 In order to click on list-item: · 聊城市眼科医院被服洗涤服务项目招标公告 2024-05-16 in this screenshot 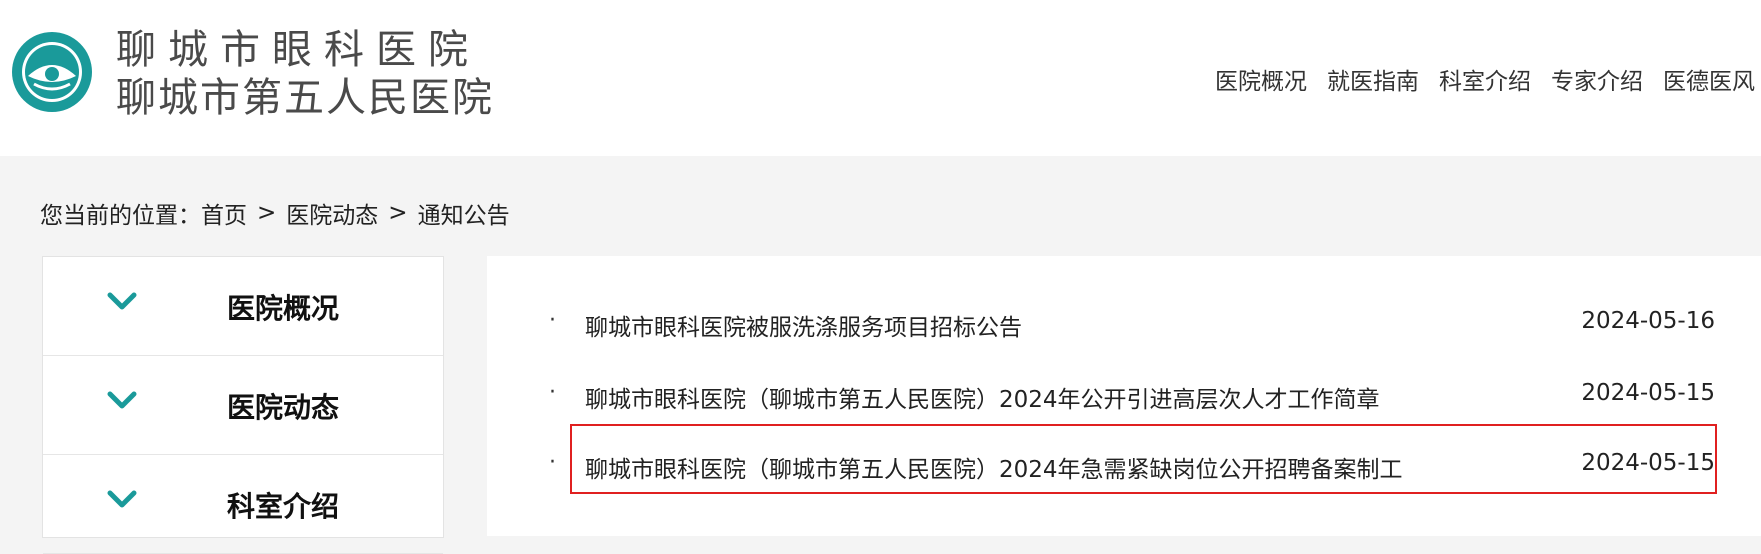, I will do `click(1124, 322)`.